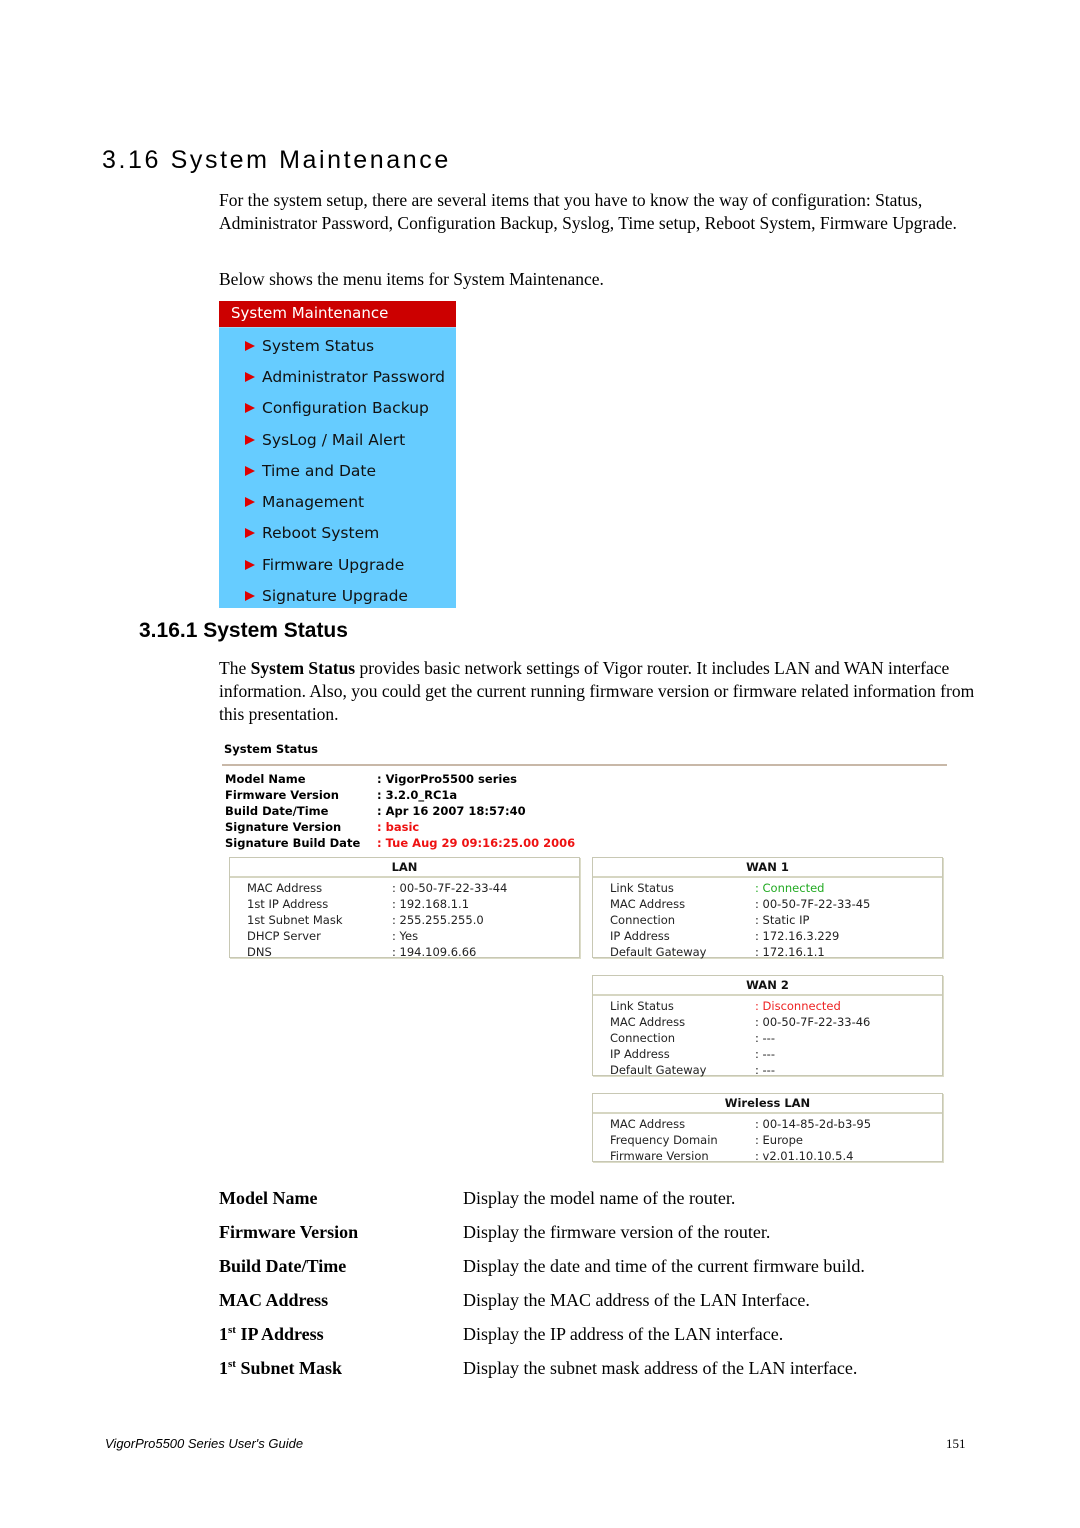 This screenshot has width=1080, height=1528. What do you see at coordinates (283, 827) in the screenshot?
I see `info-key: Signature Version` at bounding box center [283, 827].